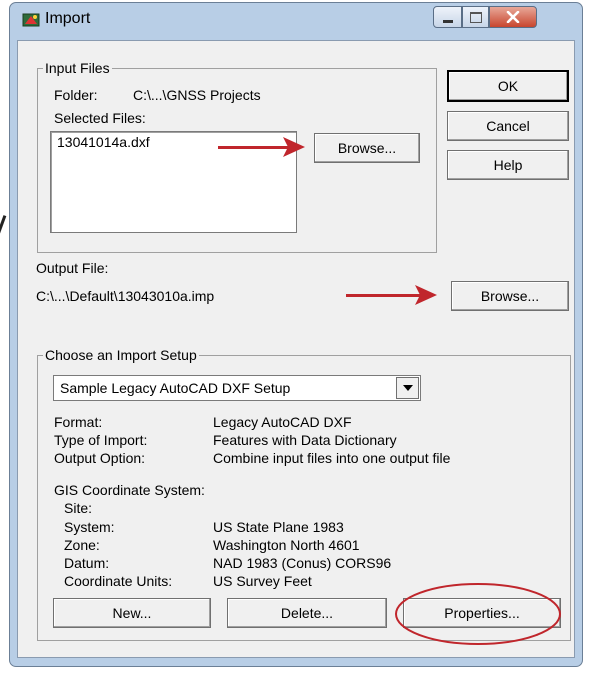  What do you see at coordinates (508, 165) in the screenshot?
I see `help-button: Help` at bounding box center [508, 165].